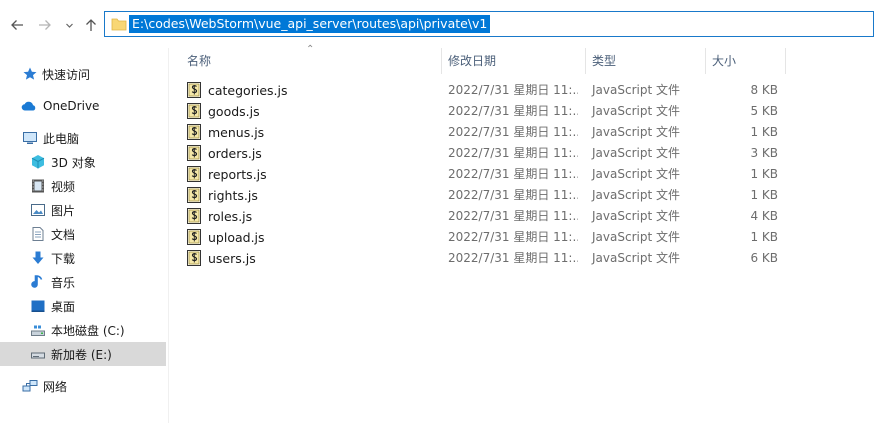  Describe the element at coordinates (30, 138) in the screenshot. I see `computer-icon` at that location.